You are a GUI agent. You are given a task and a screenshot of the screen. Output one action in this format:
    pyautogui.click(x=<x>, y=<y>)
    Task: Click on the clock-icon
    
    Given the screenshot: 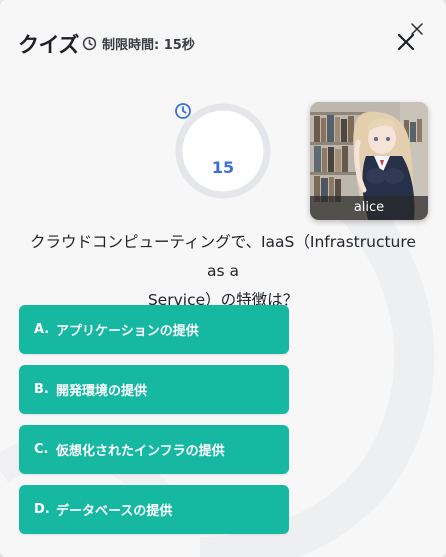 What is the action you would take?
    pyautogui.click(x=89, y=43)
    